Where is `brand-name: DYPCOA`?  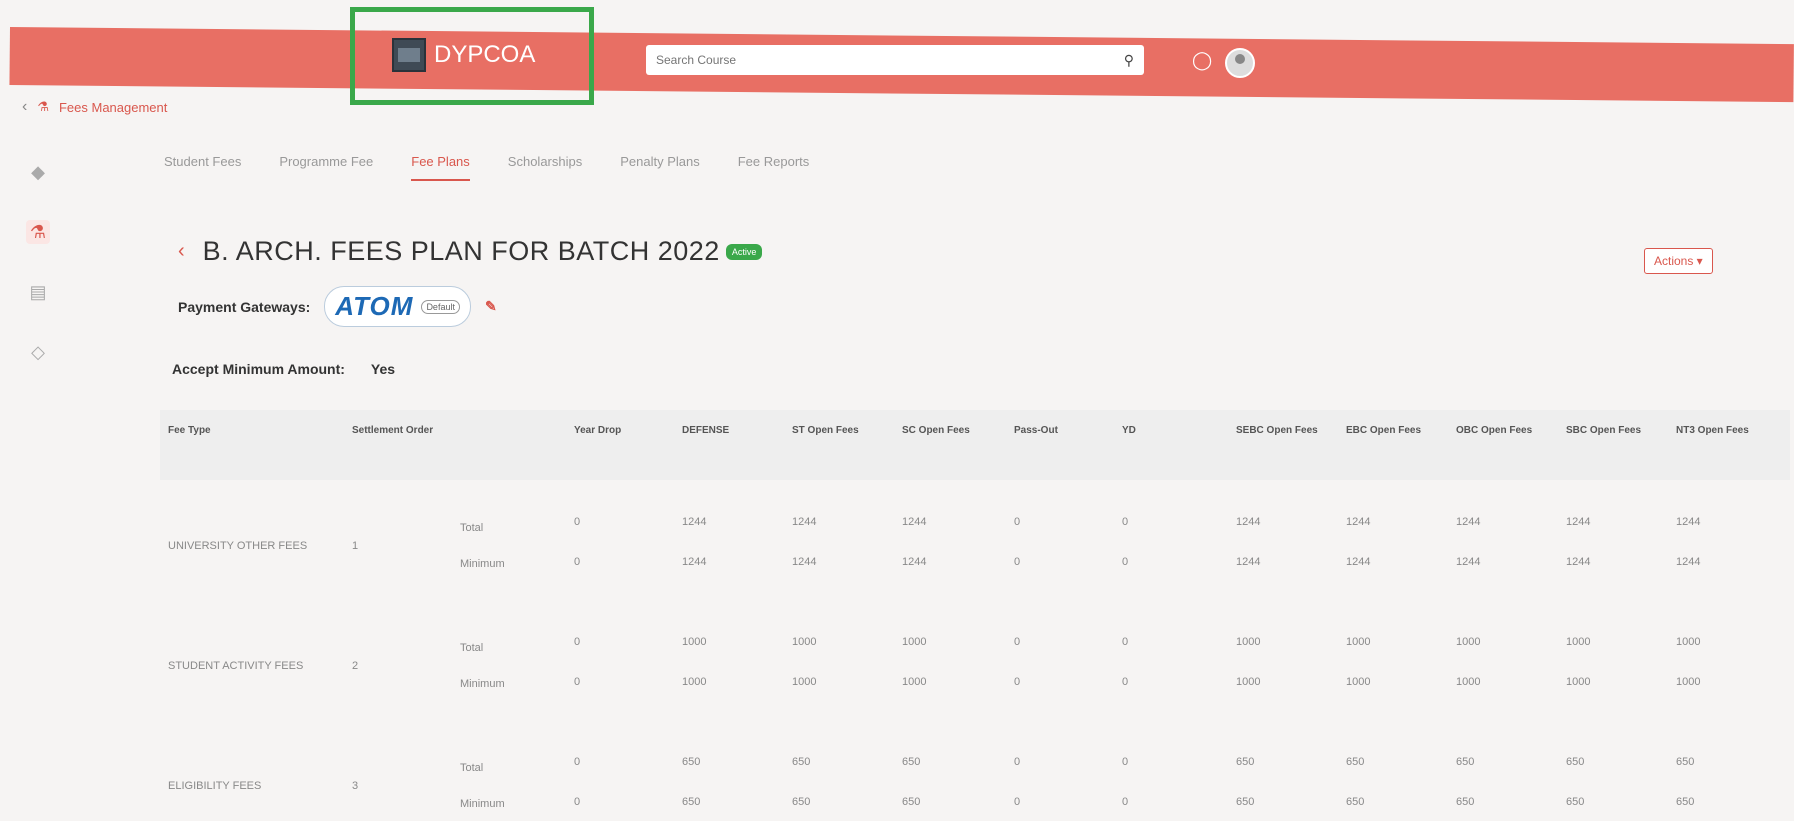
brand-name: DYPCOA is located at coordinates (485, 54).